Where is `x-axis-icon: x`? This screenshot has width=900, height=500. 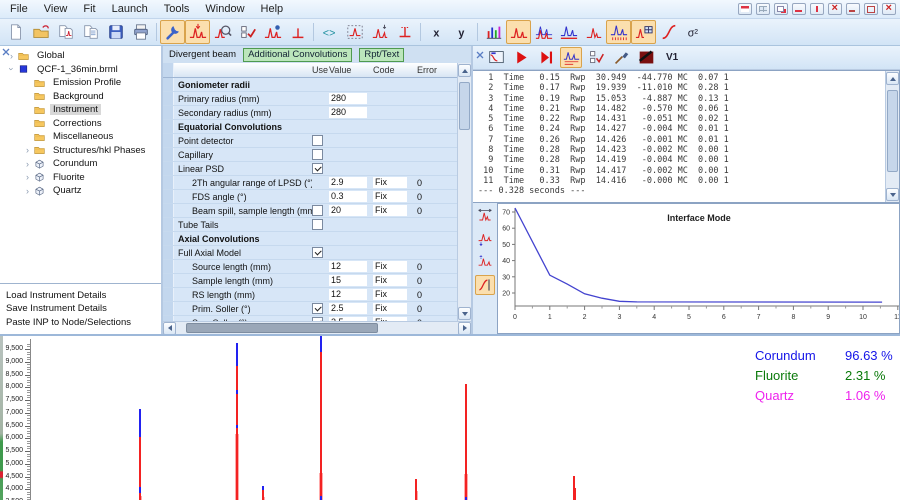 x-axis-icon: x is located at coordinates (436, 32).